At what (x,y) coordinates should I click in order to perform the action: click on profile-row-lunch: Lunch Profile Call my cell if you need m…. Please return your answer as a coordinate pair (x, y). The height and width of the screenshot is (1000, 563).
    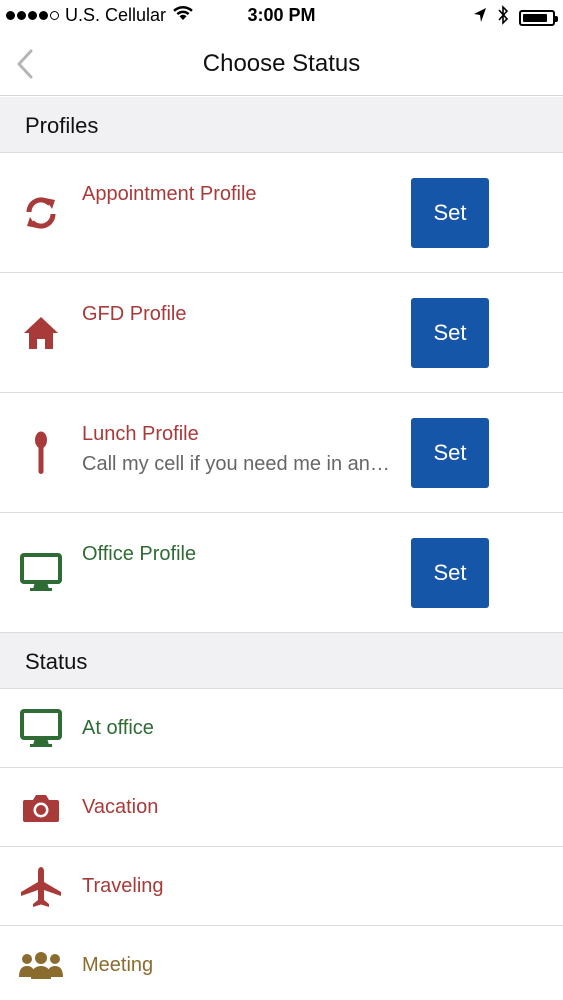
    Looking at the image, I should click on (281, 453).